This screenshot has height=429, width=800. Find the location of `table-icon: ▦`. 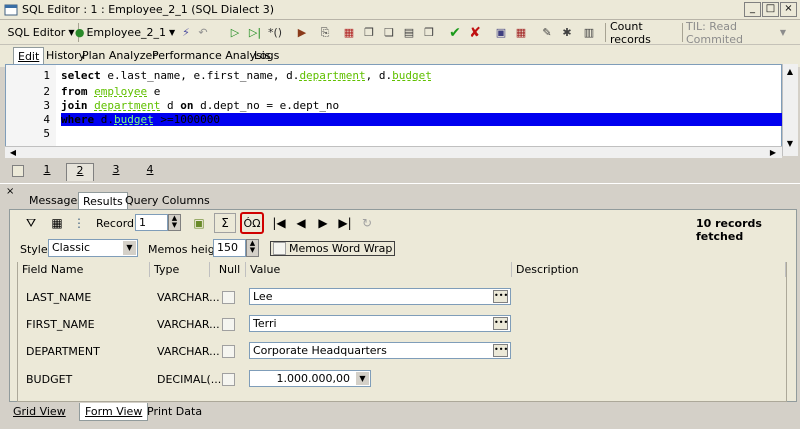

table-icon: ▦ is located at coordinates (521, 32).